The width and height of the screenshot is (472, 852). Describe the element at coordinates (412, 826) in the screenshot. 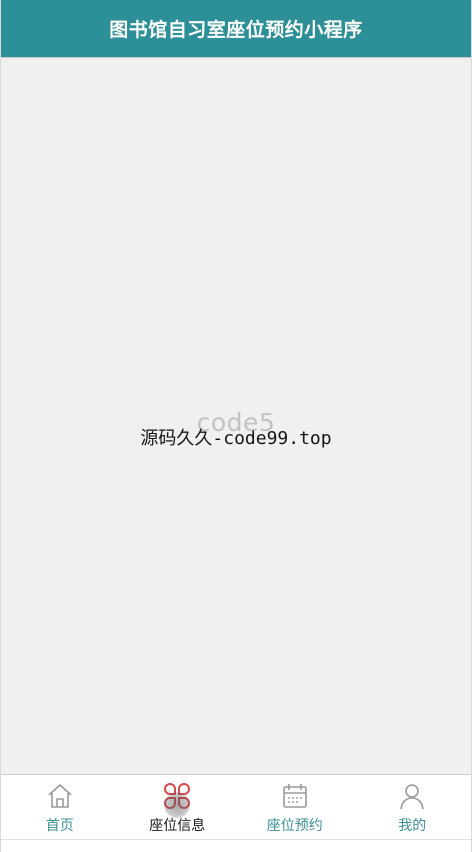

I see `tab-profile-label: 我的` at that location.